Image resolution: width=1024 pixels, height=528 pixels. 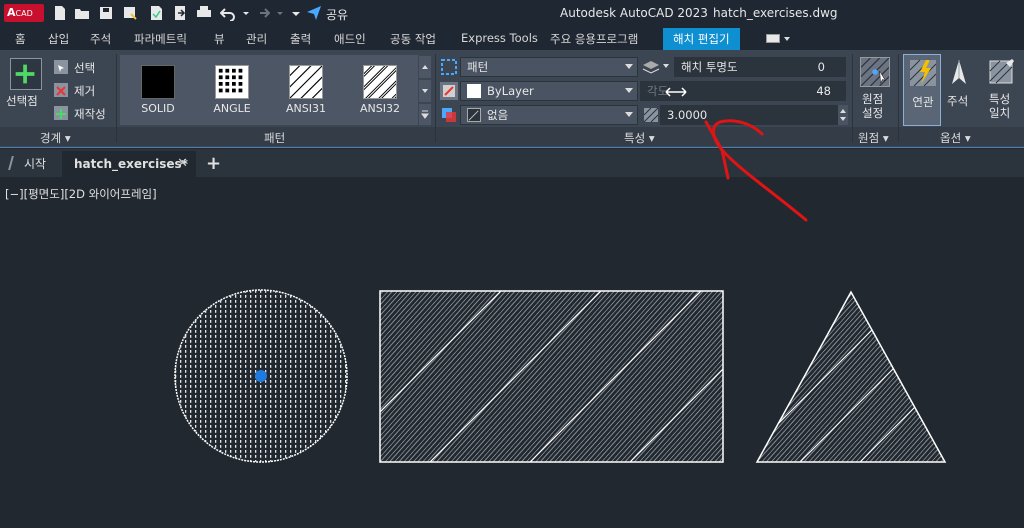 I want to click on hatched-triangle, so click(x=880, y=376).